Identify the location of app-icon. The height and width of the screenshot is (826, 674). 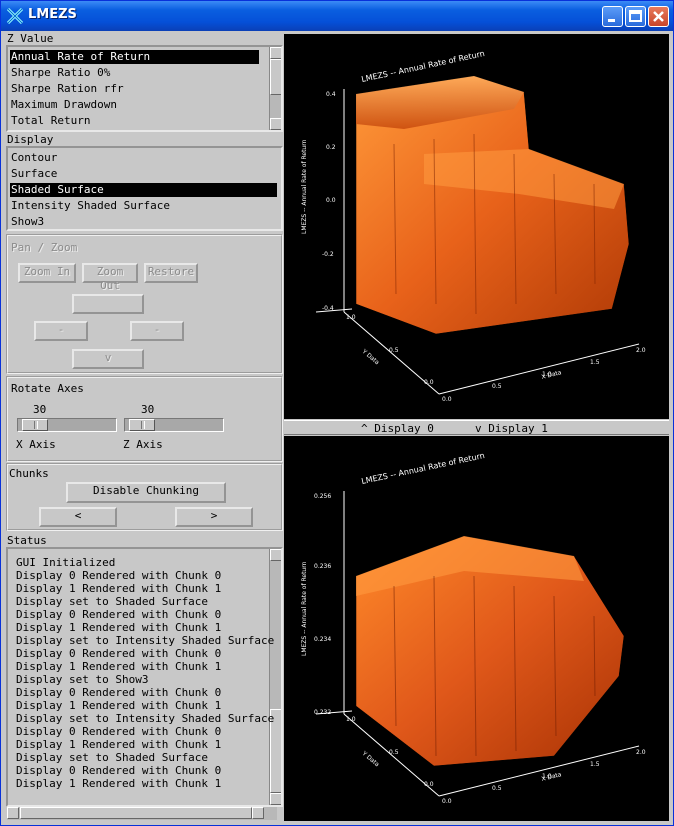
(15, 16).